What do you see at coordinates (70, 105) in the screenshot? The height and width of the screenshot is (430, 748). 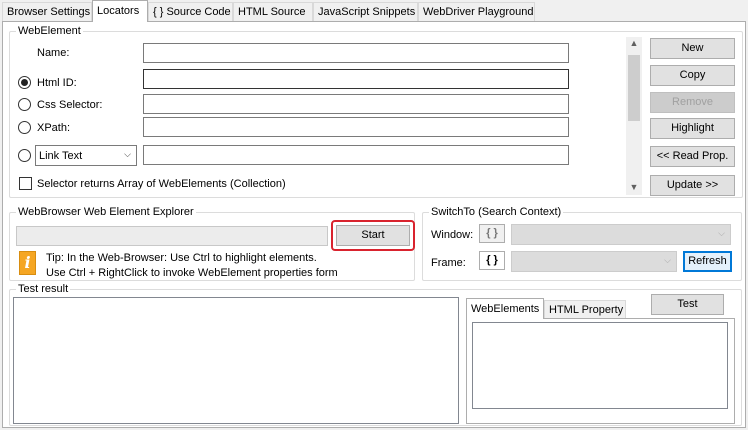 I see `css-selector-label: Css Selector:` at bounding box center [70, 105].